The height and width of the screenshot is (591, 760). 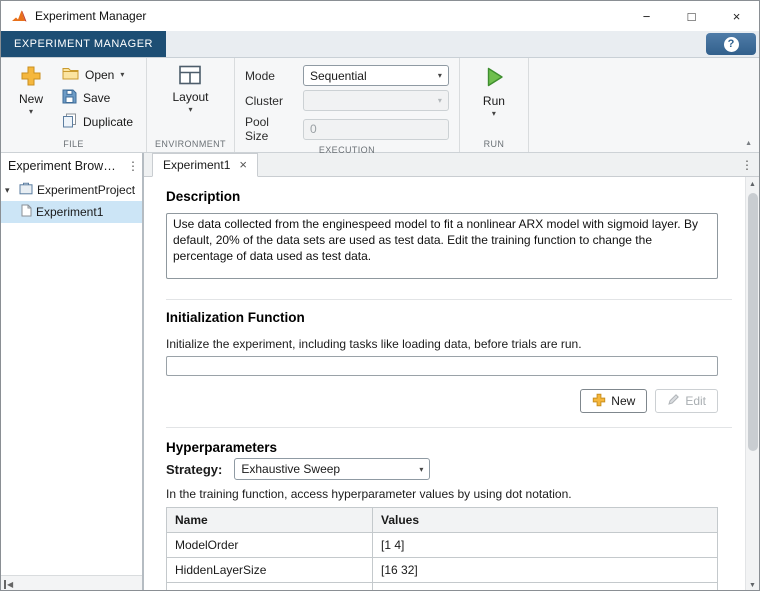 I want to click on table-row: SampleRate [10 100], so click(x=442, y=586).